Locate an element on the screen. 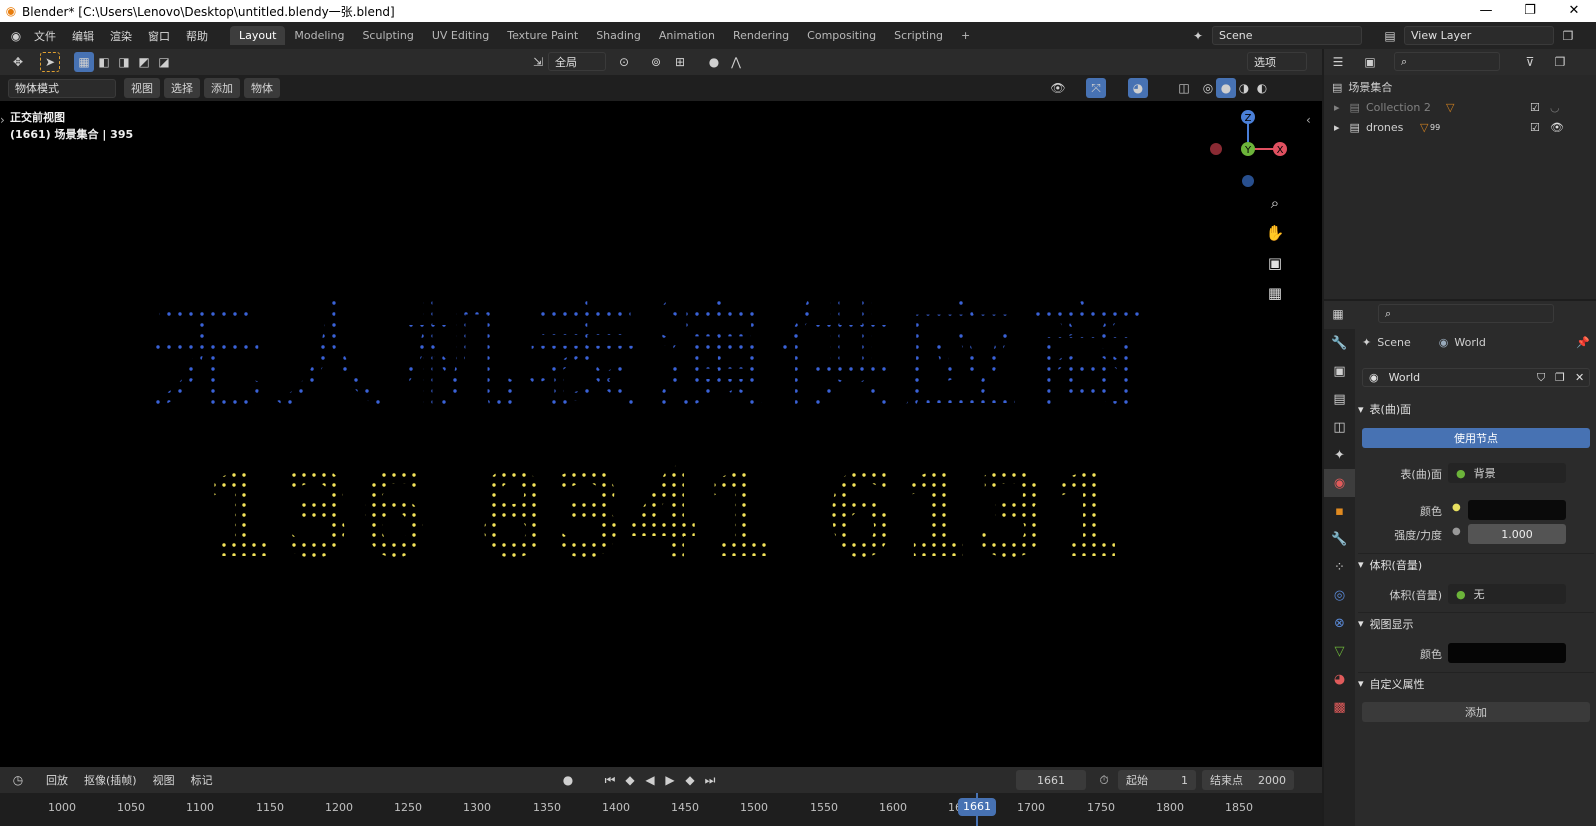  jump-end-icon: ⏭ is located at coordinates (710, 780).